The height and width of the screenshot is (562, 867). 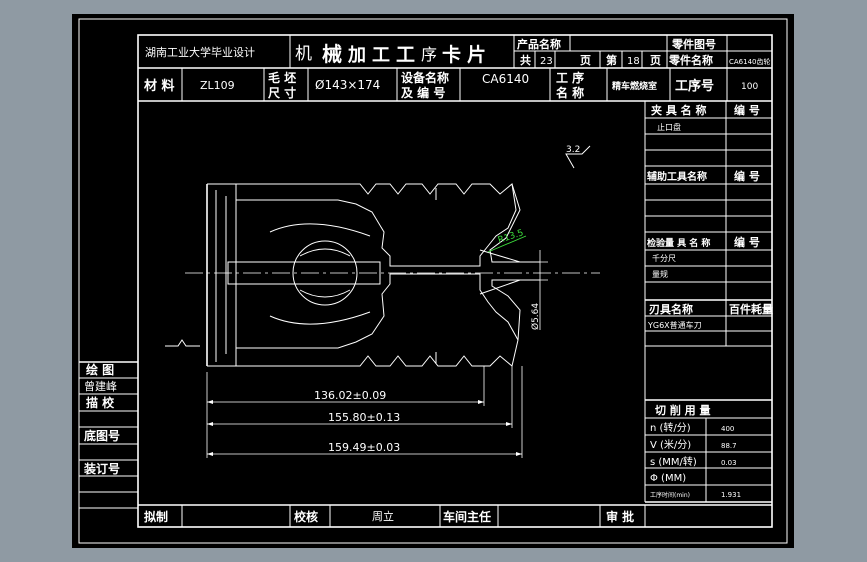 I want to click on dim-136: 136.02±0.09, so click(x=350, y=395).